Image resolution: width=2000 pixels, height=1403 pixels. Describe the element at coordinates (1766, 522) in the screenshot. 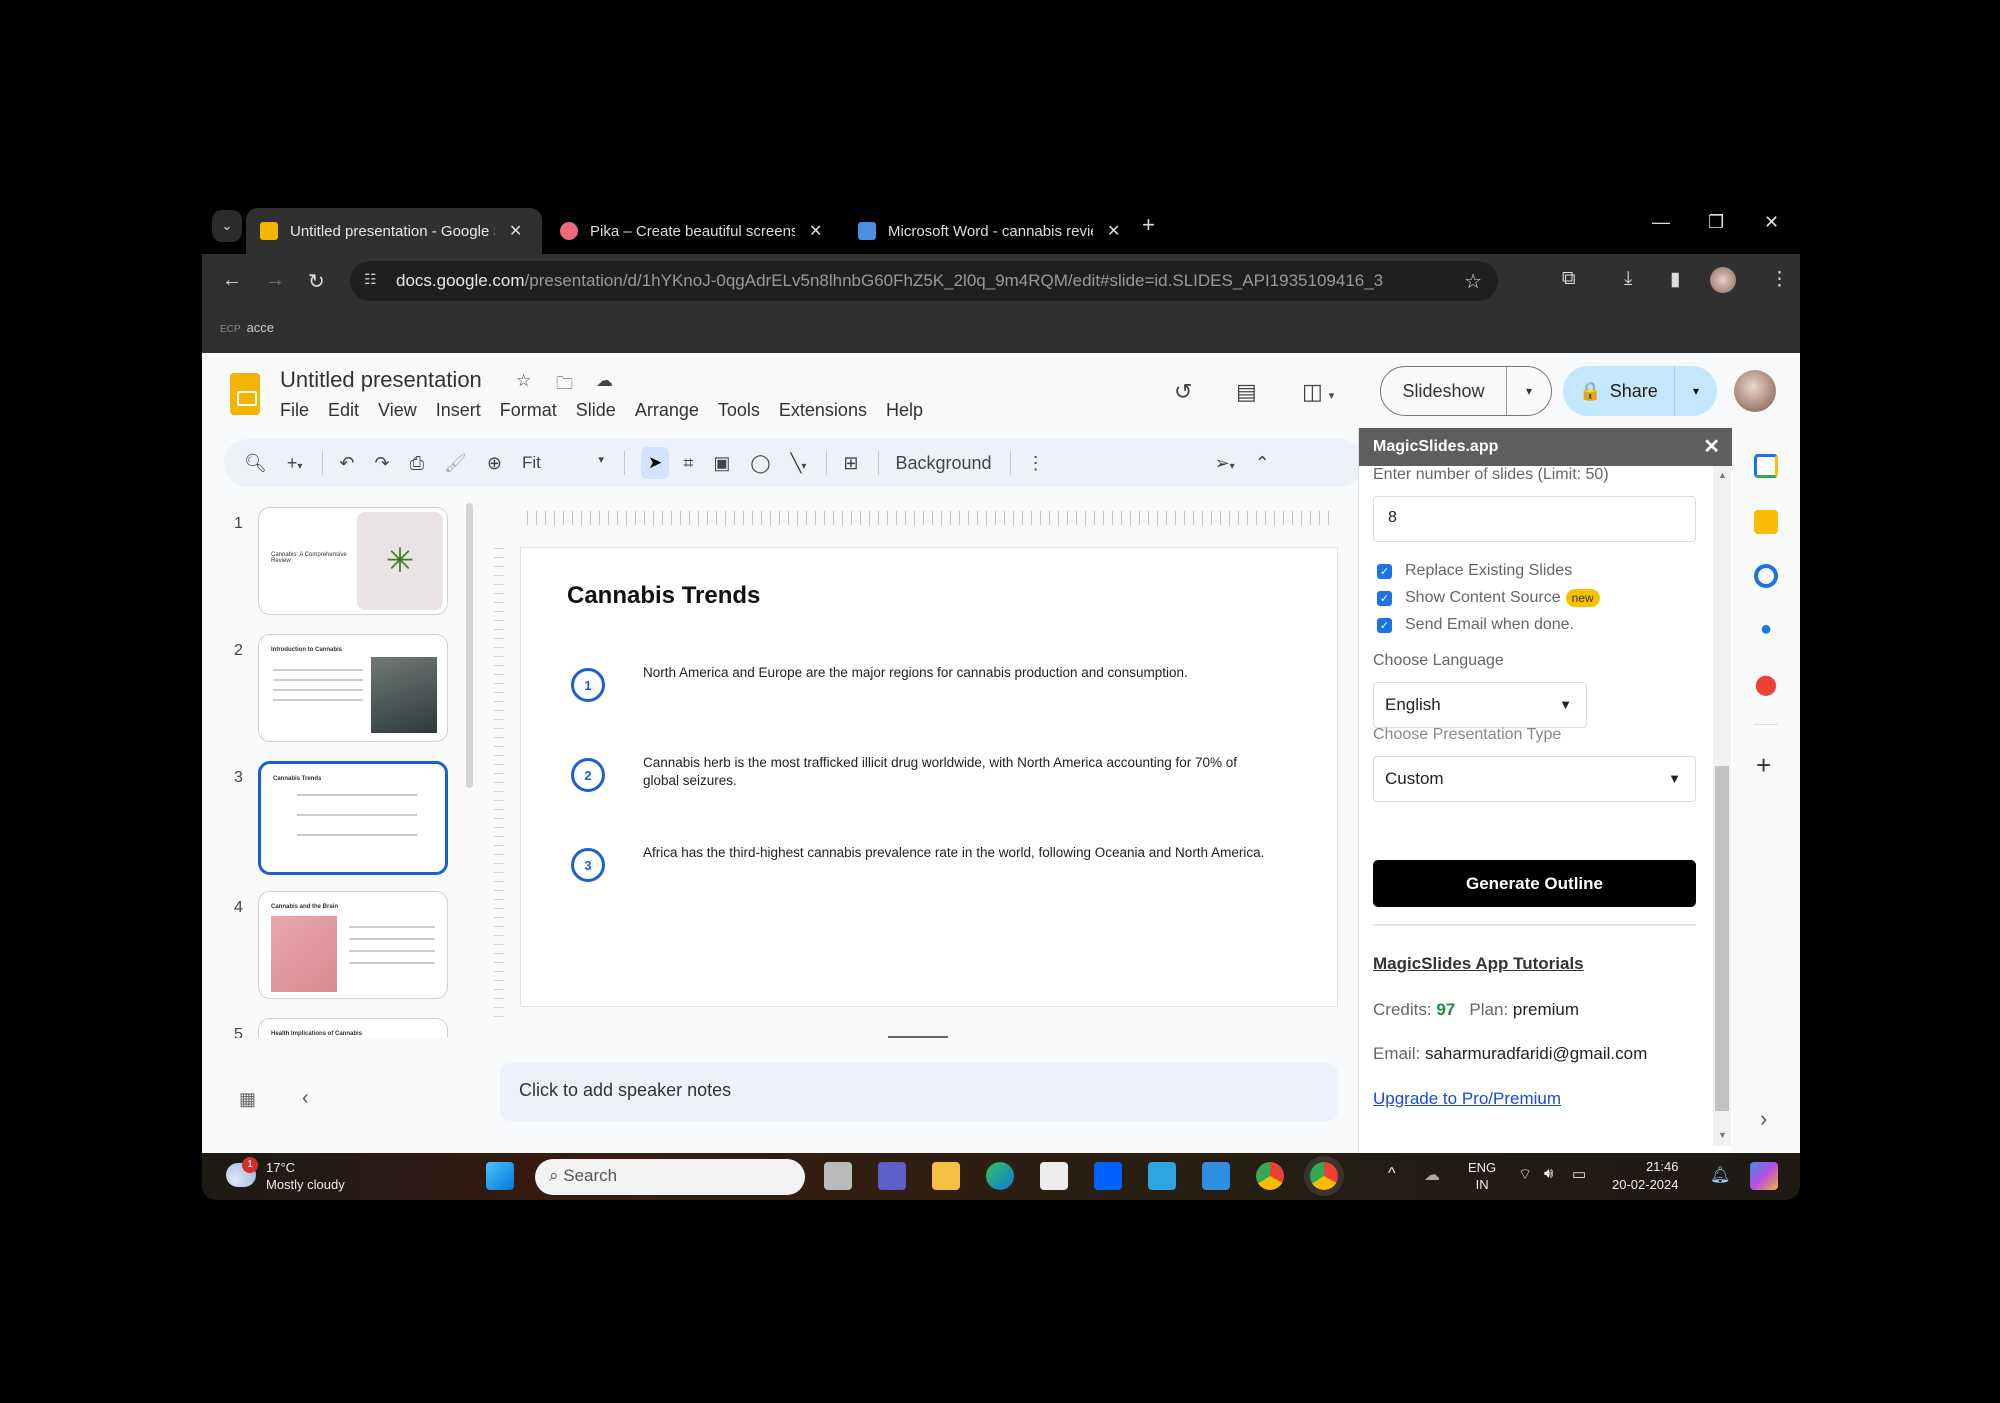

I see `keep-icon` at that location.